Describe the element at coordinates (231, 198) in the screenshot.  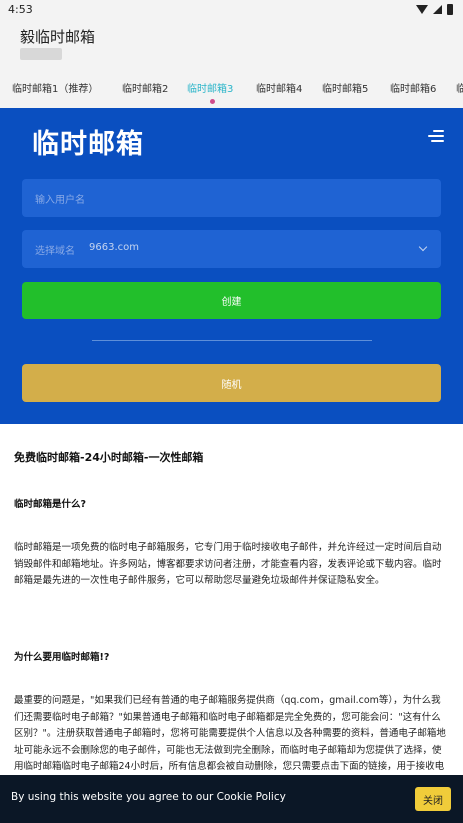
I see `username-input: 输入用户名` at that location.